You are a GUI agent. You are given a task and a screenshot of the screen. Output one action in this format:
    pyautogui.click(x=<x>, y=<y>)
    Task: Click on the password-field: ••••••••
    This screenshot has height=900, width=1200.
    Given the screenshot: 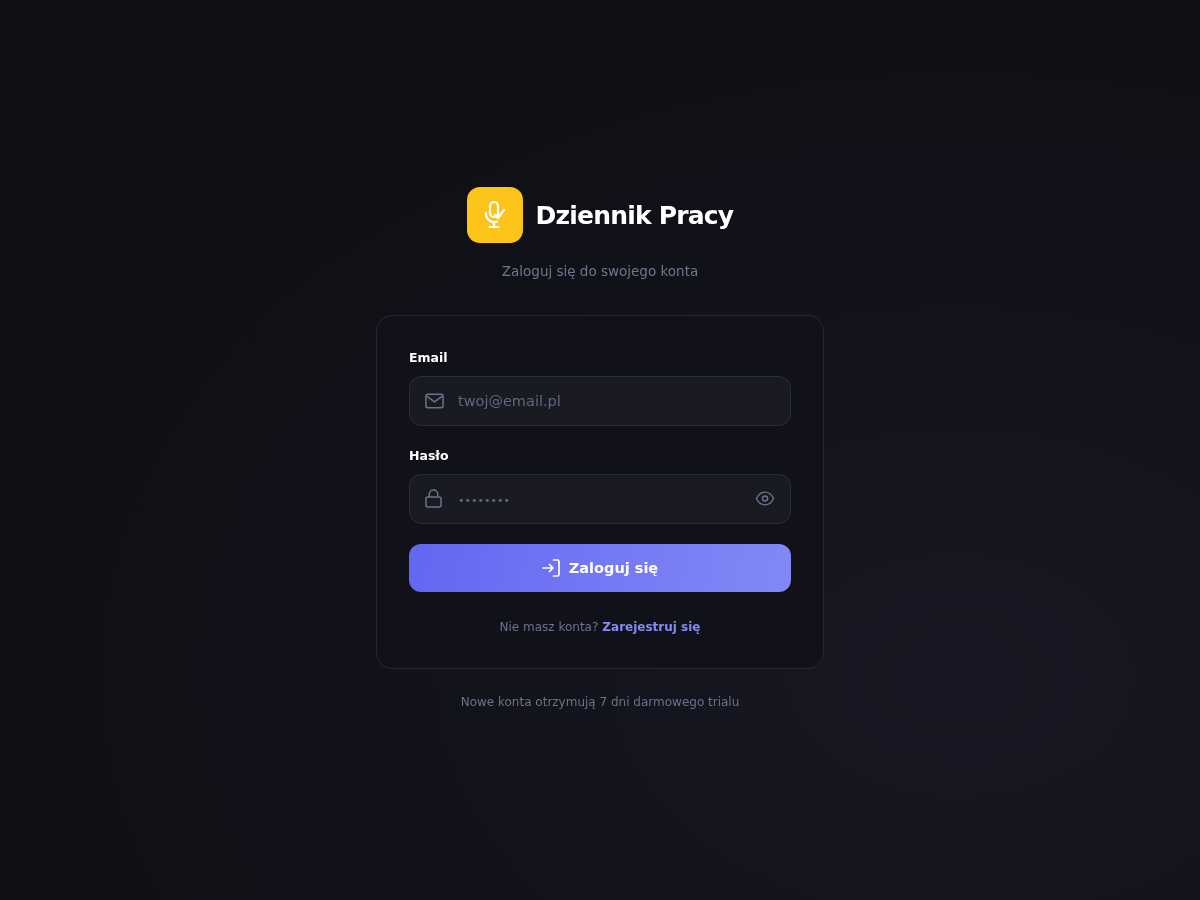 What is the action you would take?
    pyautogui.click(x=600, y=499)
    